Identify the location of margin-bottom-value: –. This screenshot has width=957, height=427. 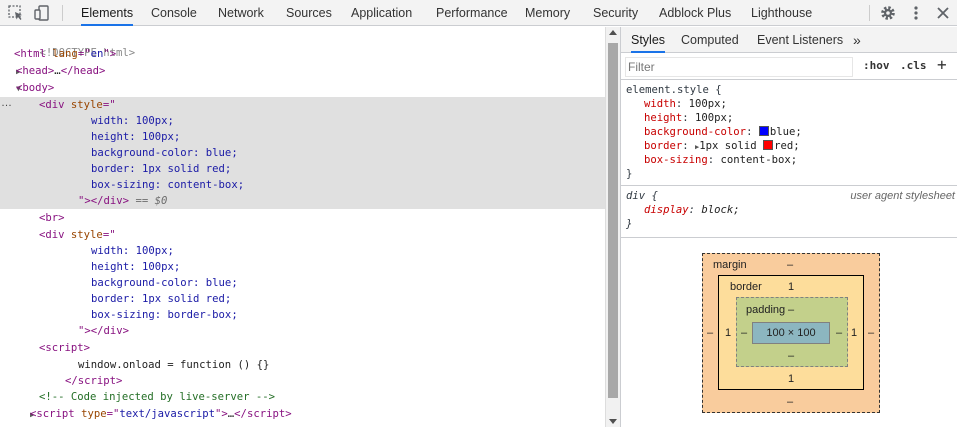
(790, 402).